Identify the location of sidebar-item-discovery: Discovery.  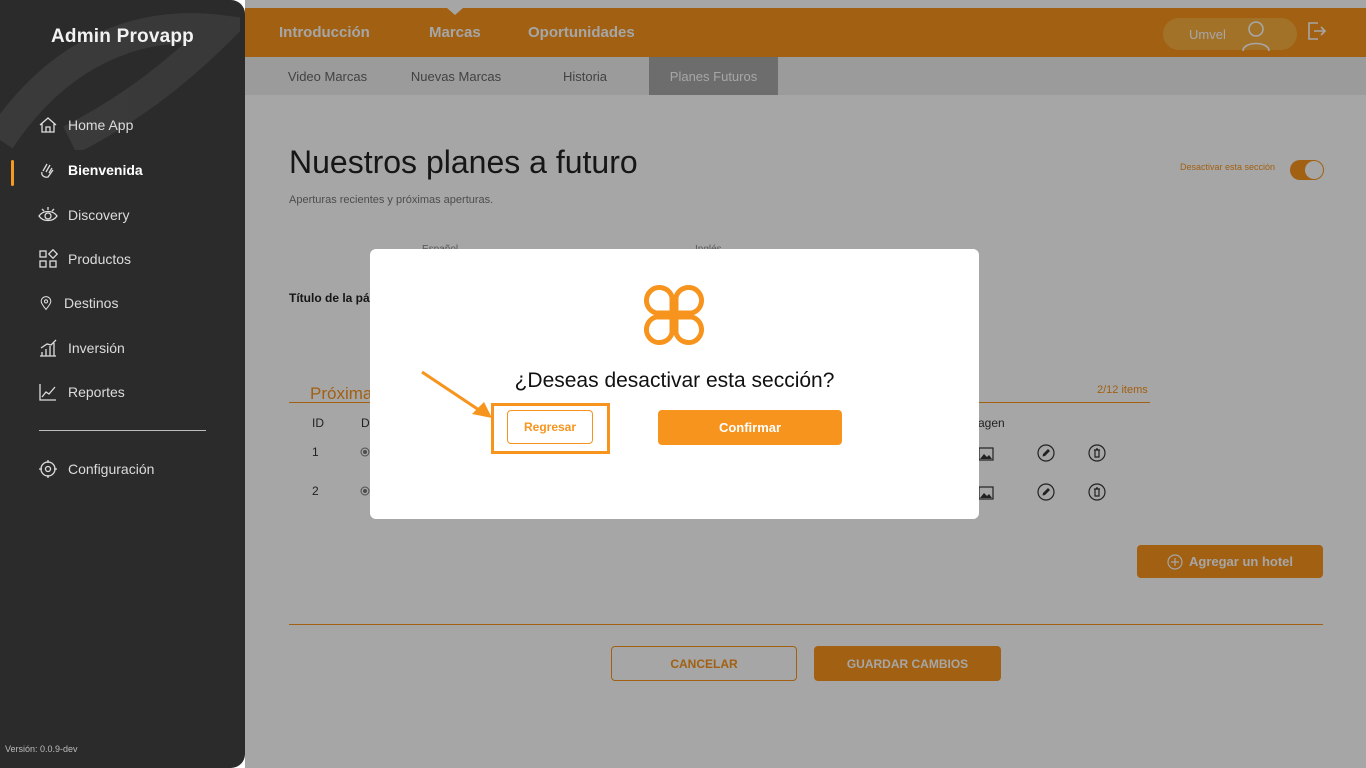
(83, 215).